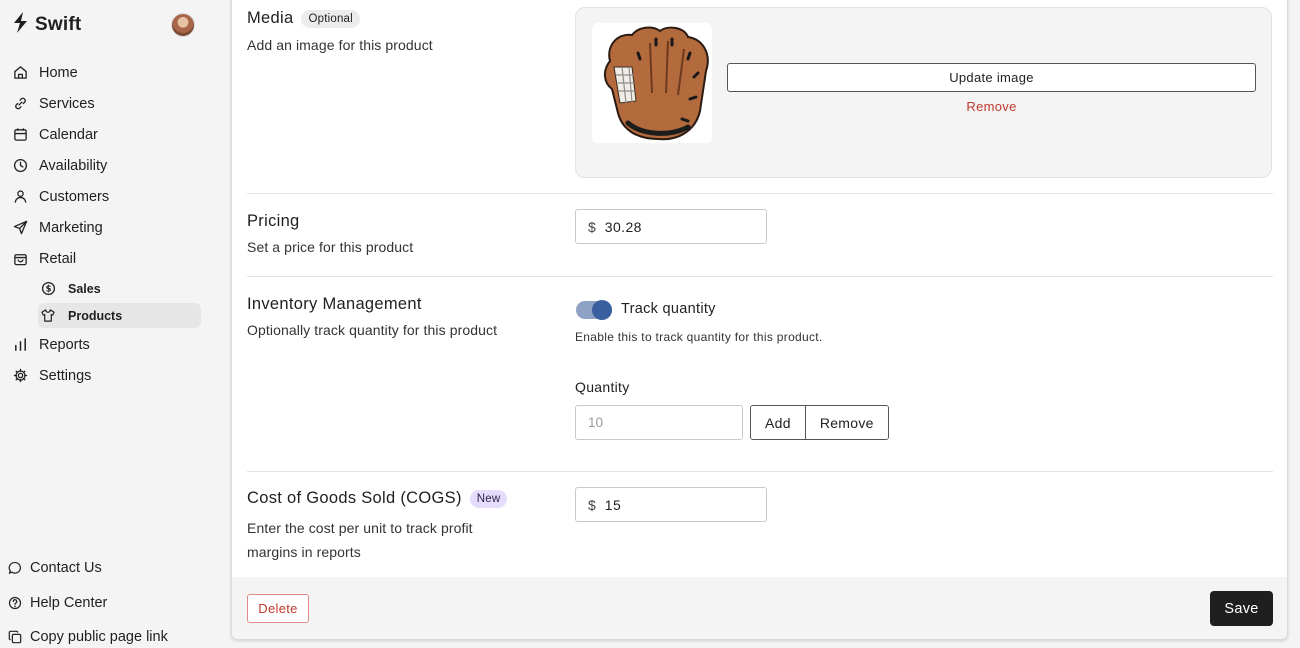 Image resolution: width=1300 pixels, height=648 pixels. What do you see at coordinates (104, 568) in the screenshot?
I see `contact-us-link: Contact Us` at bounding box center [104, 568].